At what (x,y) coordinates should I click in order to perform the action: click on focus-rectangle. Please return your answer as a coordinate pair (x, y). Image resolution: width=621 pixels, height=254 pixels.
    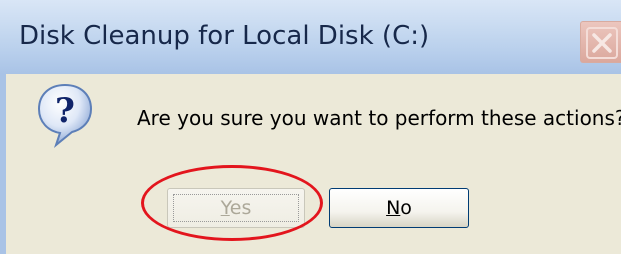
    Looking at the image, I should click on (236, 208).